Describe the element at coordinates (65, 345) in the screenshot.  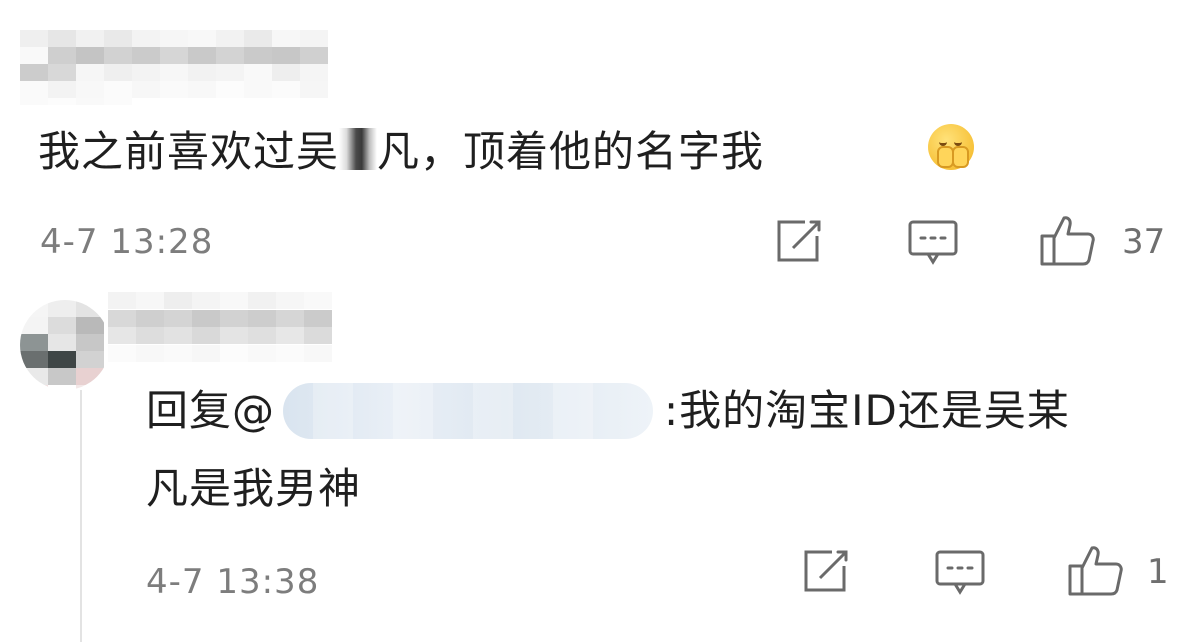
I see `avatar-redacted` at that location.